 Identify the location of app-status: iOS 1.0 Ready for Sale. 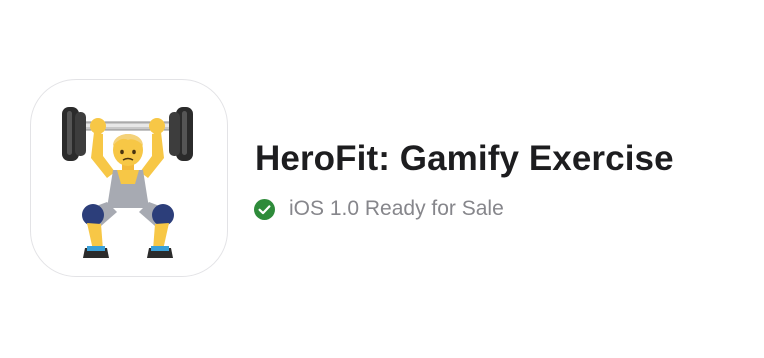
(379, 209).